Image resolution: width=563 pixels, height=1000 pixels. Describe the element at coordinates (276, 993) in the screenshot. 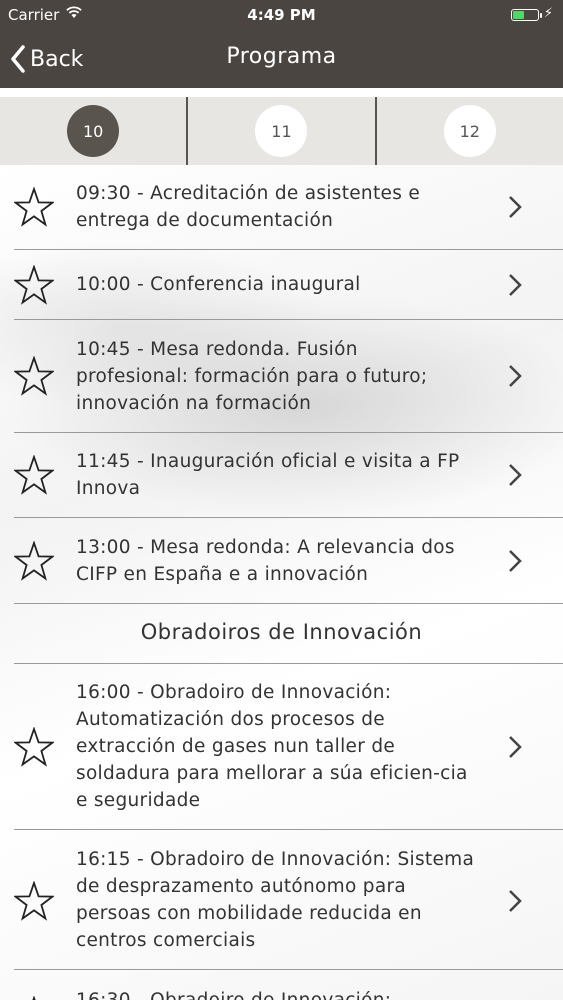

I see `item-text: 16:30 - Obradoiro de Innovación:` at that location.